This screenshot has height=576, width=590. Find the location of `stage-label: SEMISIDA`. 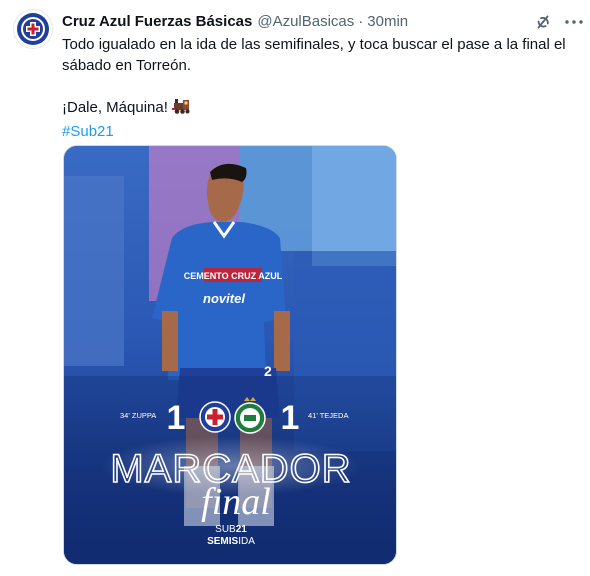

stage-label: SEMISIDA is located at coordinates (231, 541).